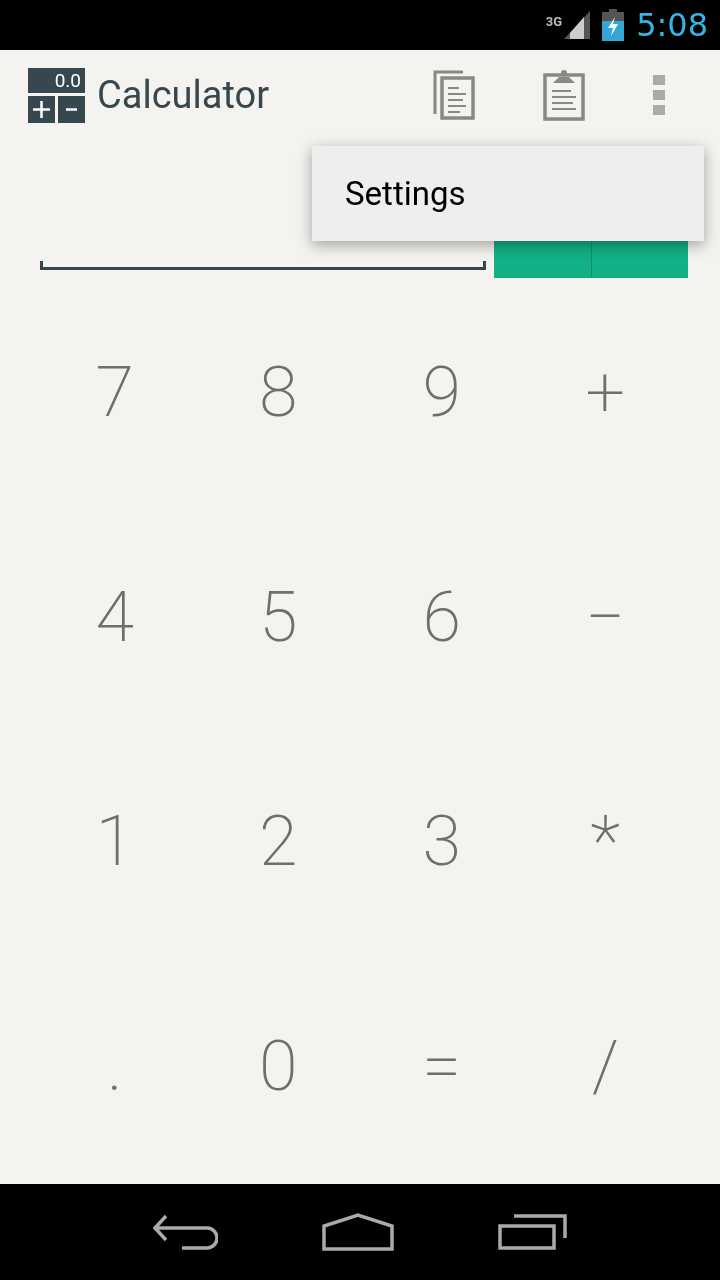 This screenshot has width=720, height=1280. What do you see at coordinates (605, 1065) in the screenshot?
I see `keypad-key: /` at bounding box center [605, 1065].